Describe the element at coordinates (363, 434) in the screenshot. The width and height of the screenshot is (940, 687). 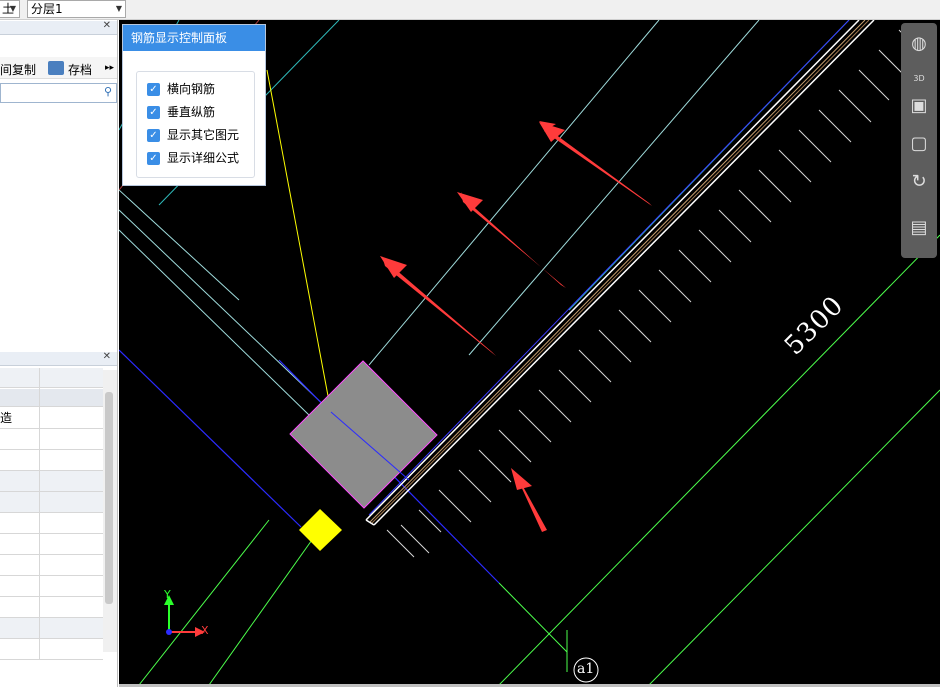
I see `column-section` at that location.